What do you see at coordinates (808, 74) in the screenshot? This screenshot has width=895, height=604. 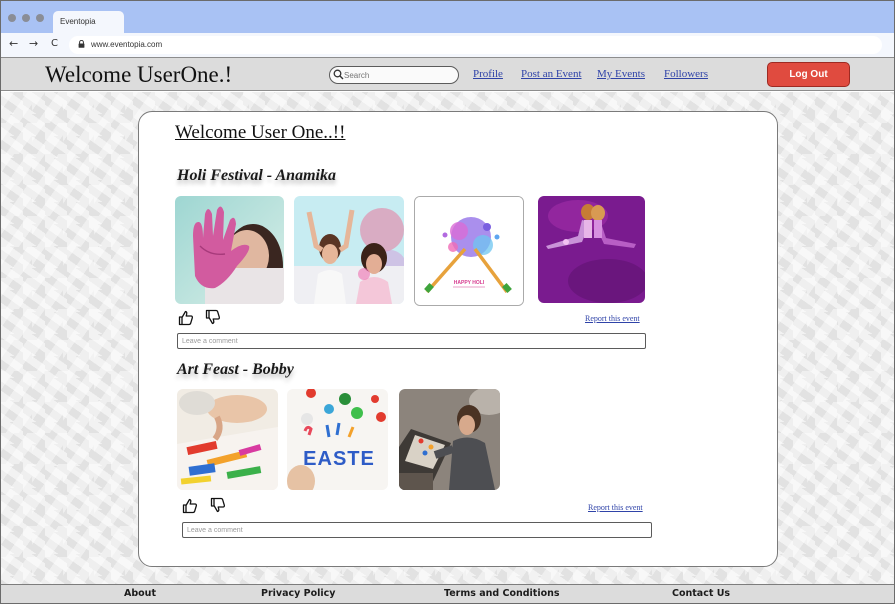 I see `logout-button: Log Out` at bounding box center [808, 74].